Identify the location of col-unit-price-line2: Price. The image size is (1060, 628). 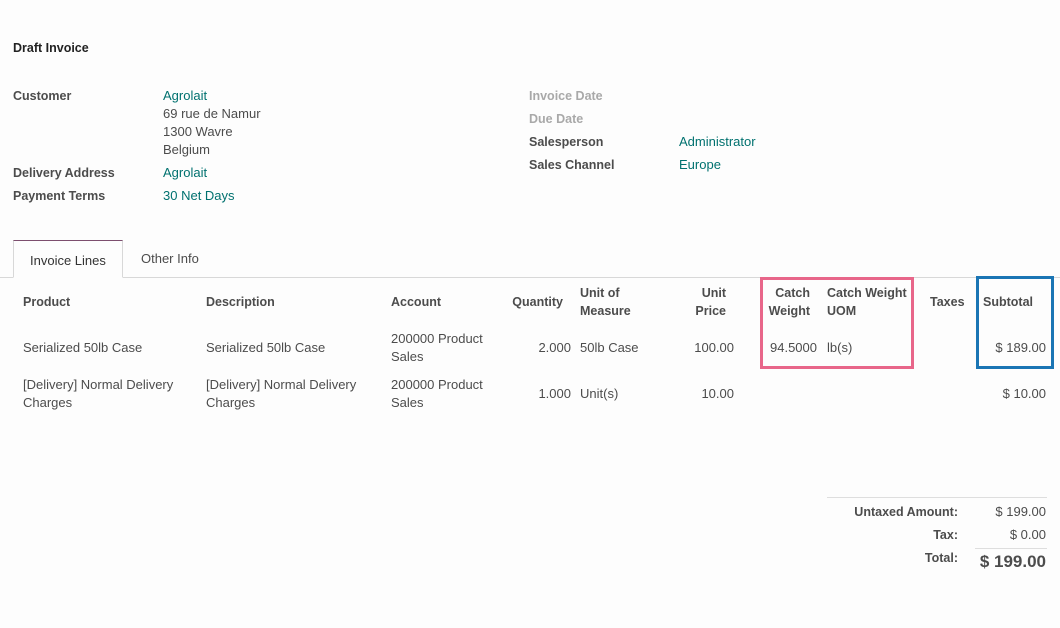
(710, 311).